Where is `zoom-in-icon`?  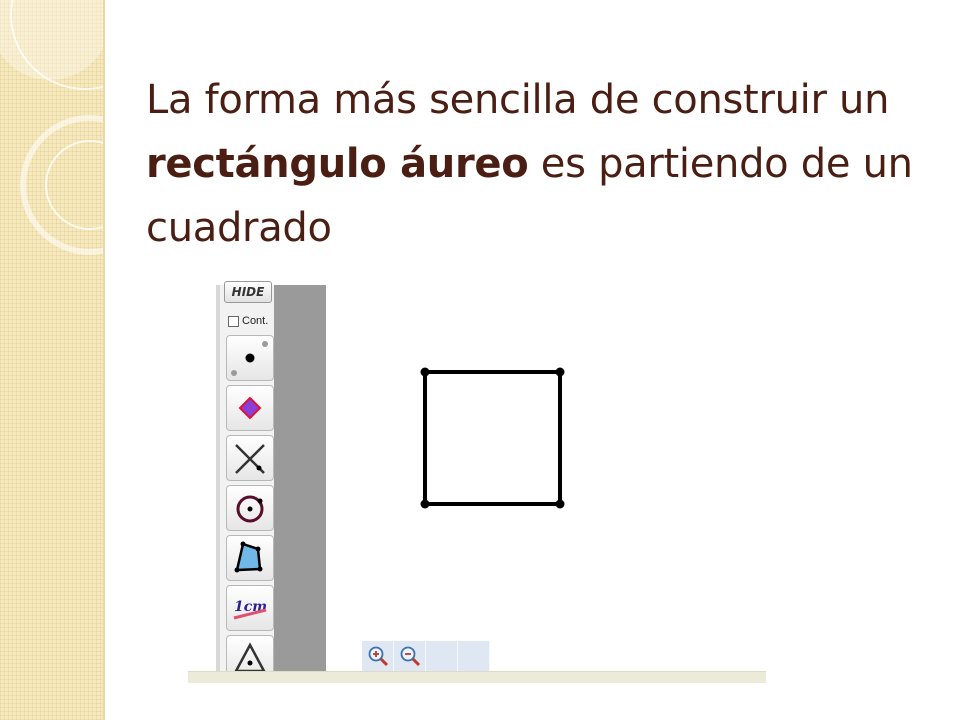 zoom-in-icon is located at coordinates (378, 656).